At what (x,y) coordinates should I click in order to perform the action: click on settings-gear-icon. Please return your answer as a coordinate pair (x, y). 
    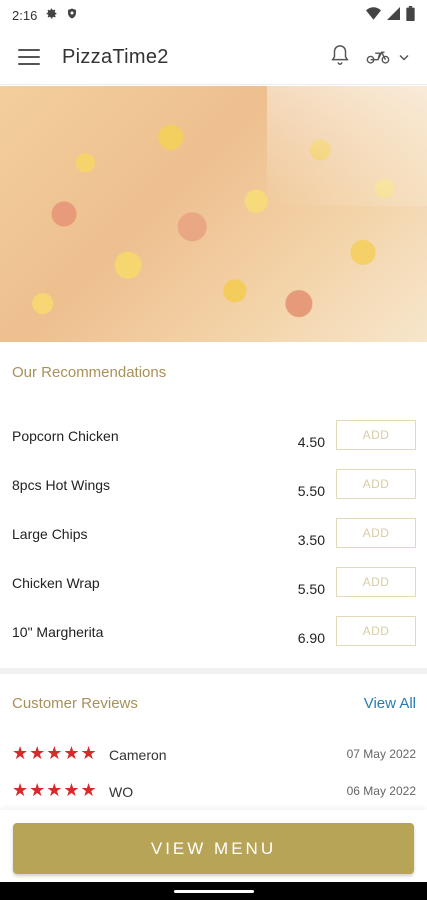
    Looking at the image, I should click on (51, 15).